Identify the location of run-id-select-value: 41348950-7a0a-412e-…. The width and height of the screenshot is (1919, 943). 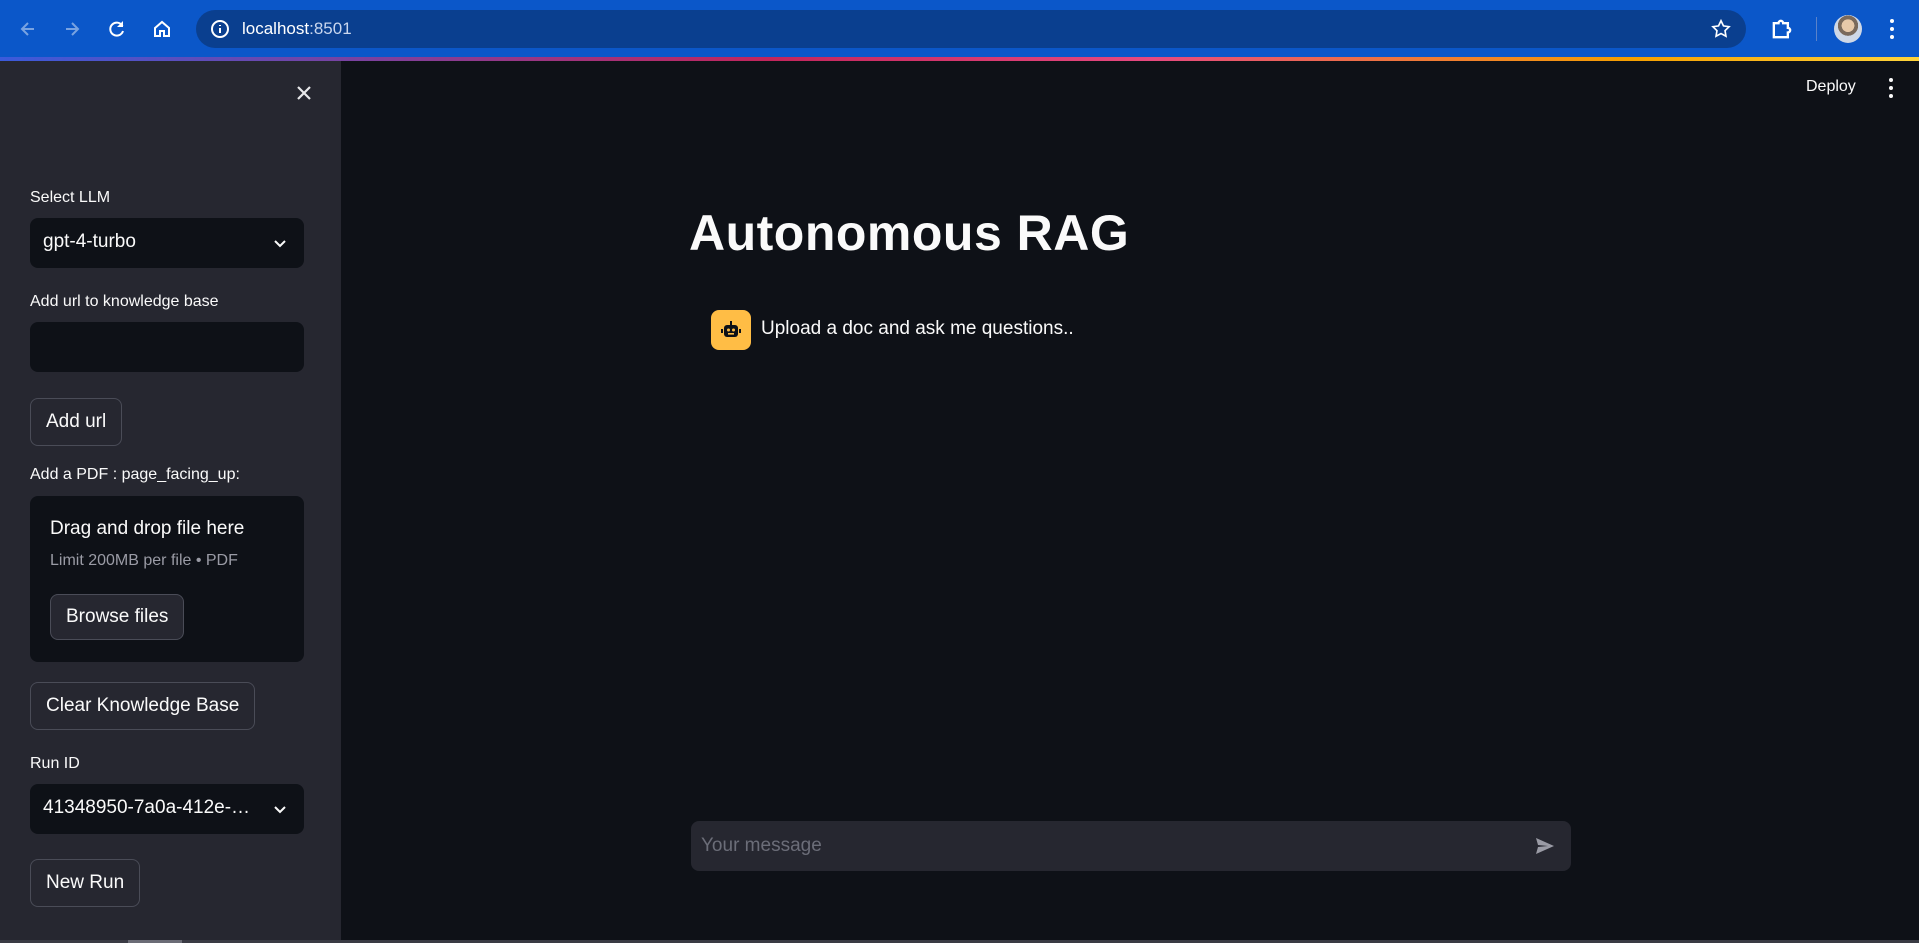
(147, 807).